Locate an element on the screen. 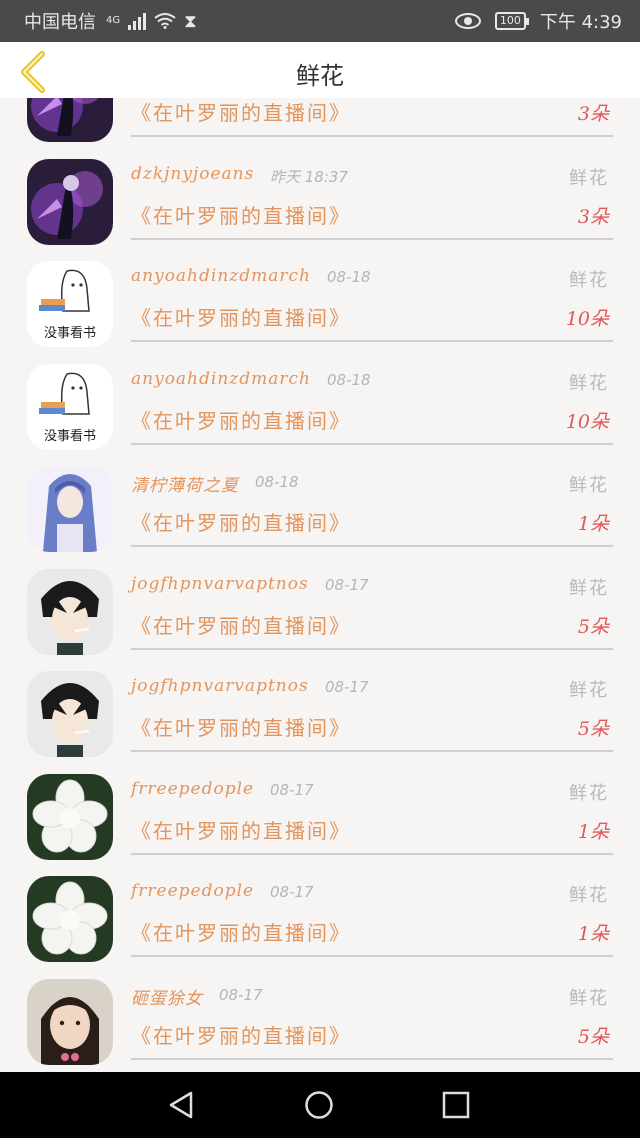 This screenshot has height=1138, width=640. gift-row: 砸蛋狳女 08-17 鲜花 《在叶罗丽的直播间》 5朵 is located at coordinates (320, 1017).